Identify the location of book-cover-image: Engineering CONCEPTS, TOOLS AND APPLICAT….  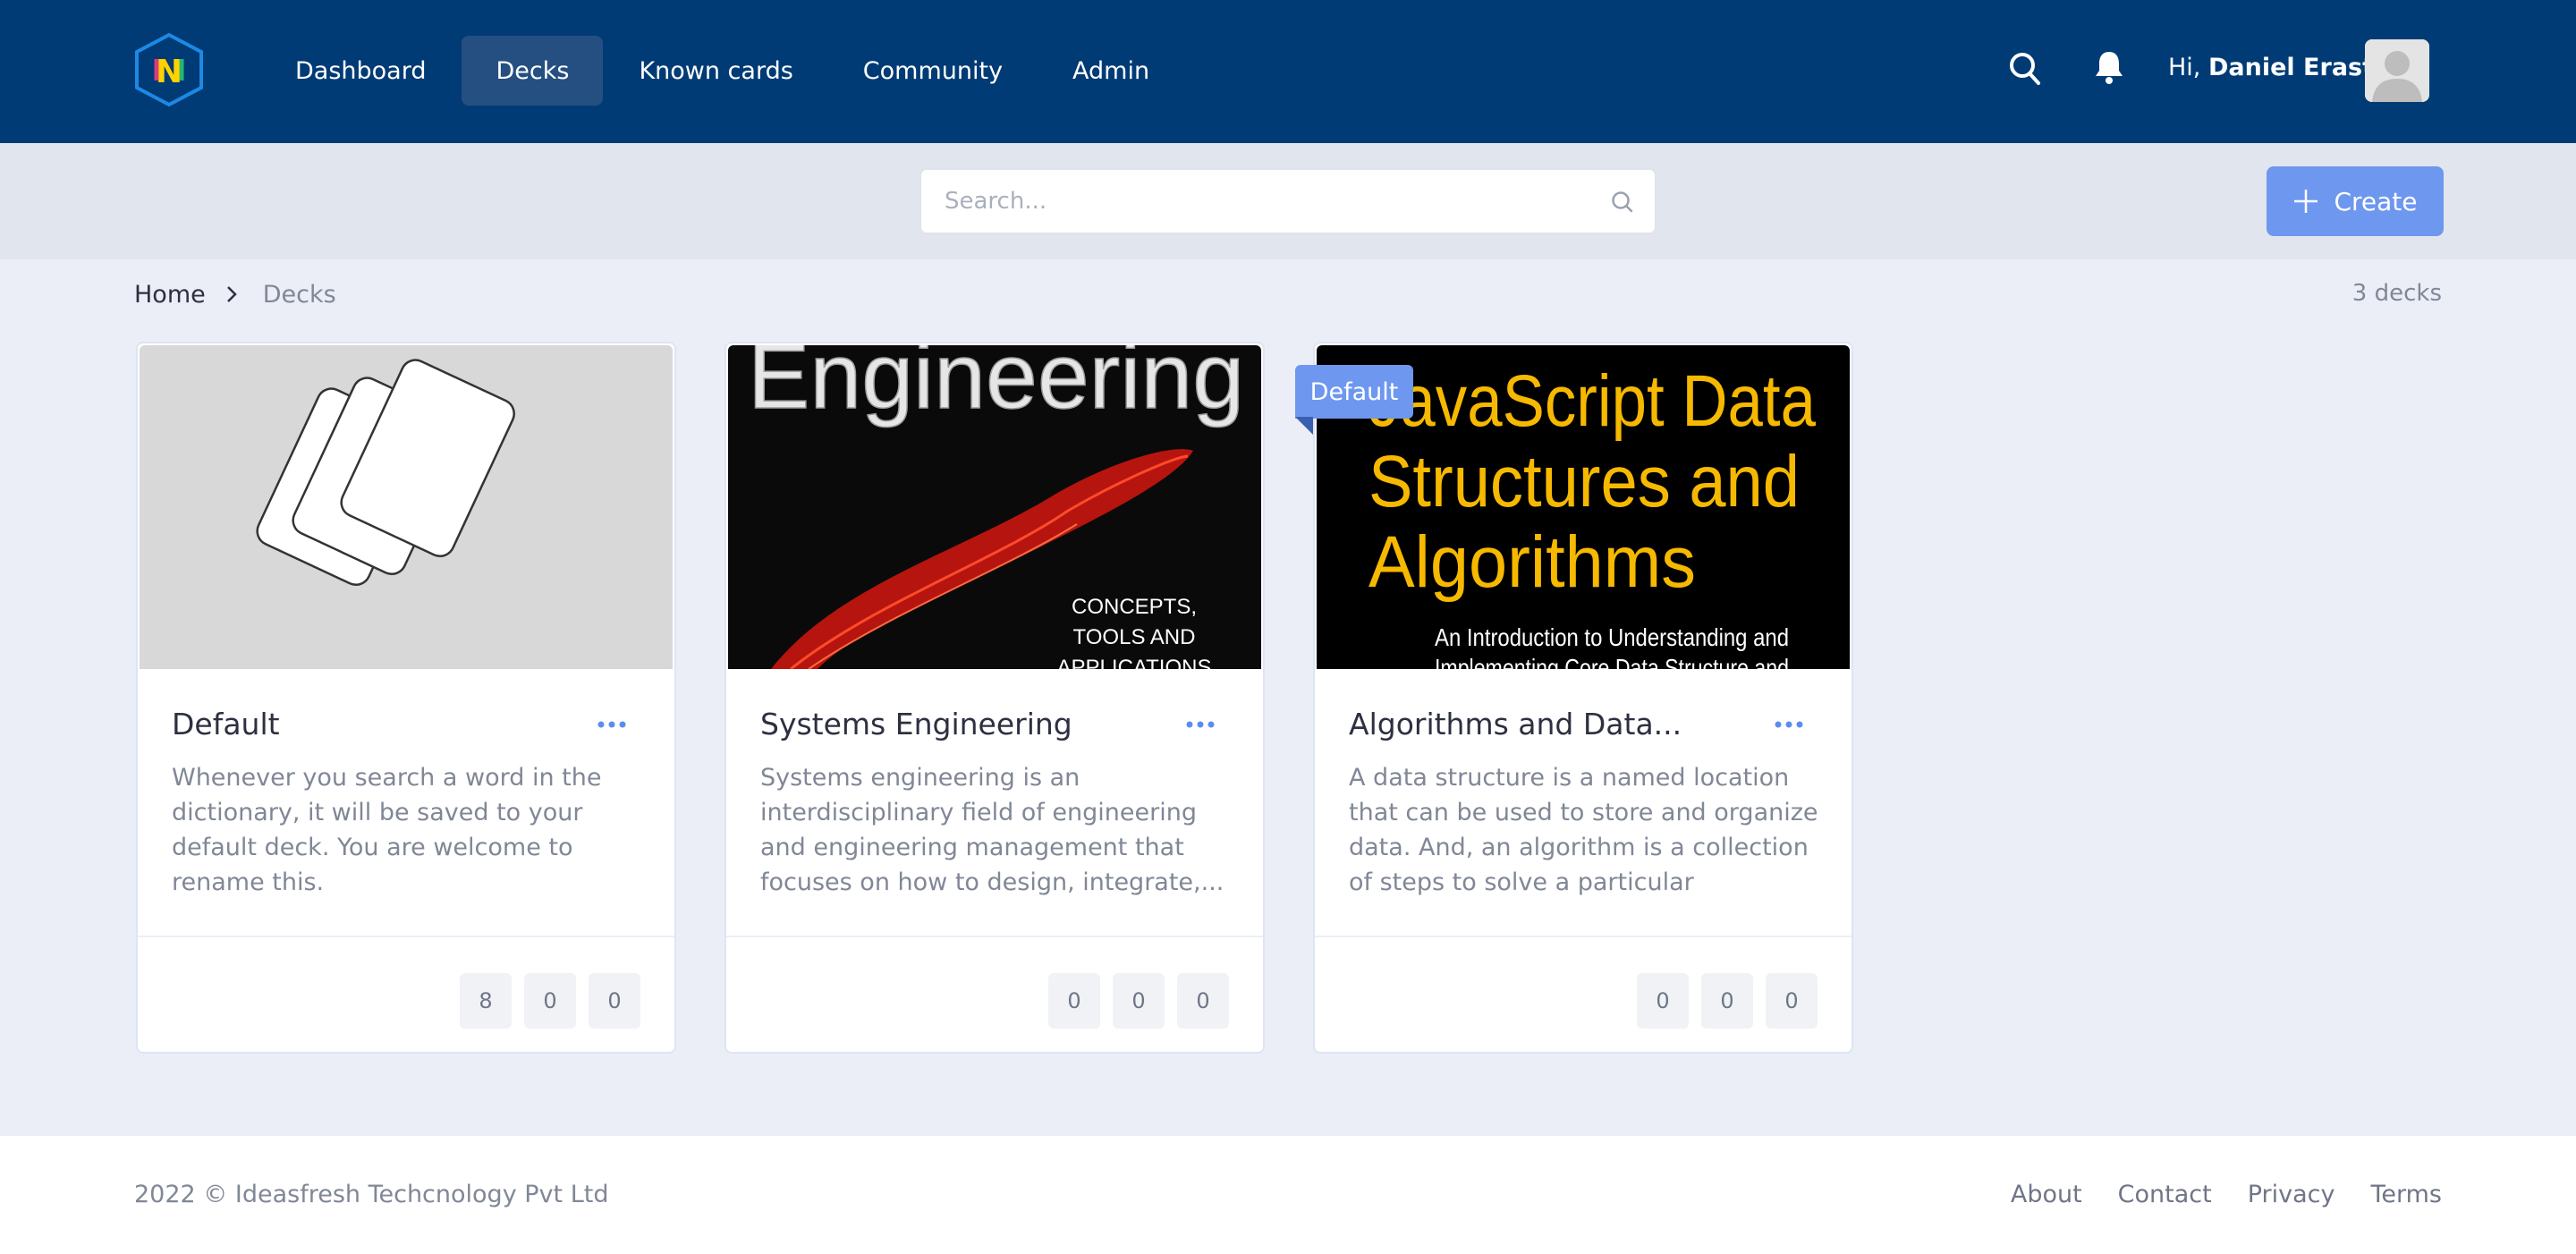
(996, 507).